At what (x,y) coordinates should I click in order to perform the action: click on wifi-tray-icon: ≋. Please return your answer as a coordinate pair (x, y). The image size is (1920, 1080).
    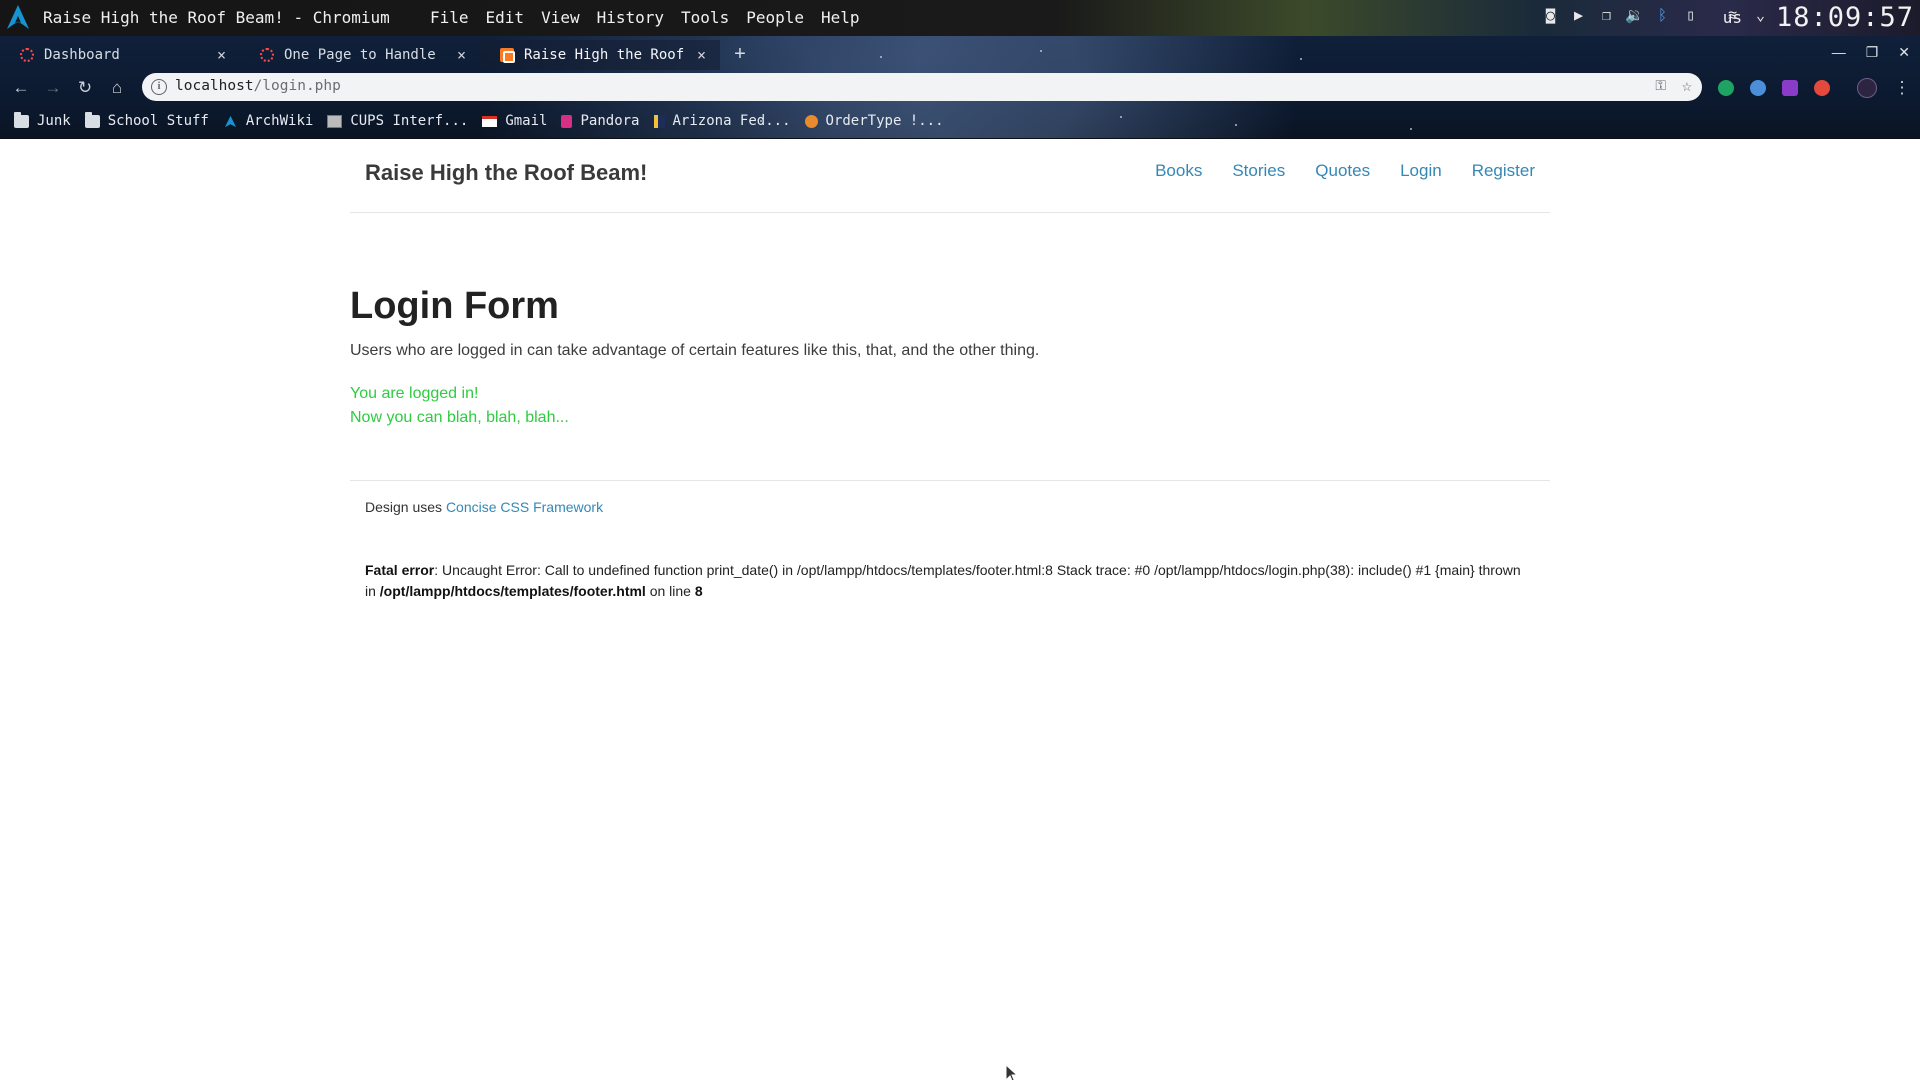
    Looking at the image, I should click on (1732, 15).